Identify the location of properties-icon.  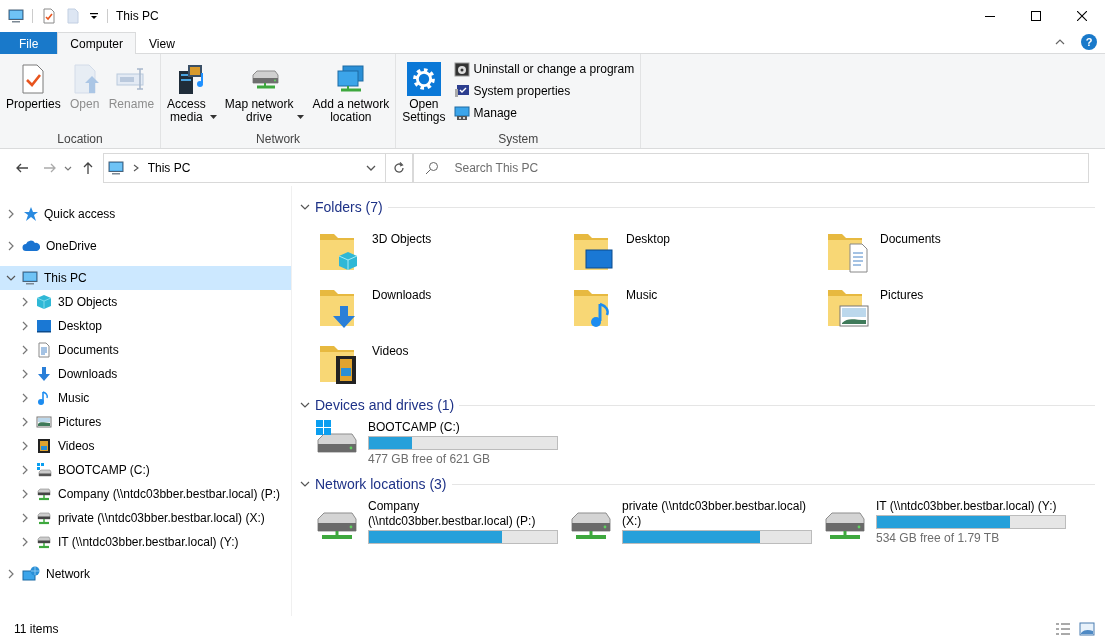
(49, 16).